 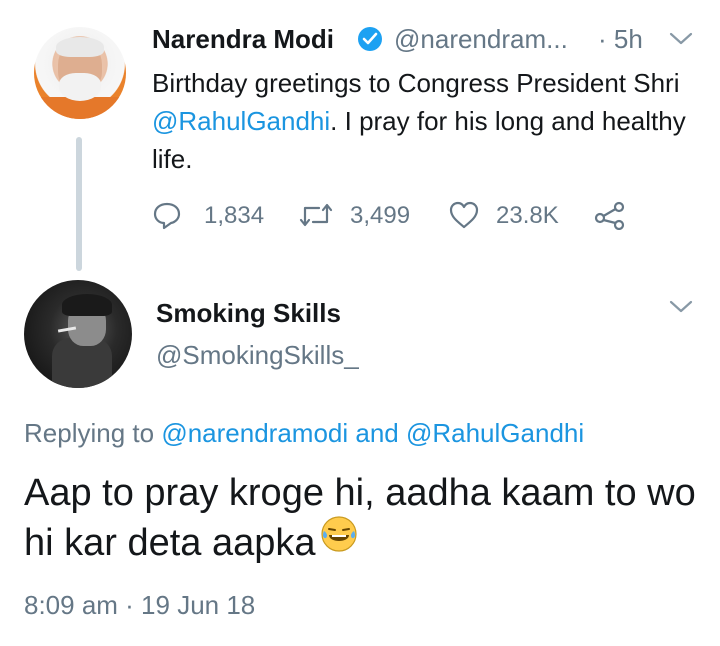 I want to click on share-icon, so click(x=610, y=217).